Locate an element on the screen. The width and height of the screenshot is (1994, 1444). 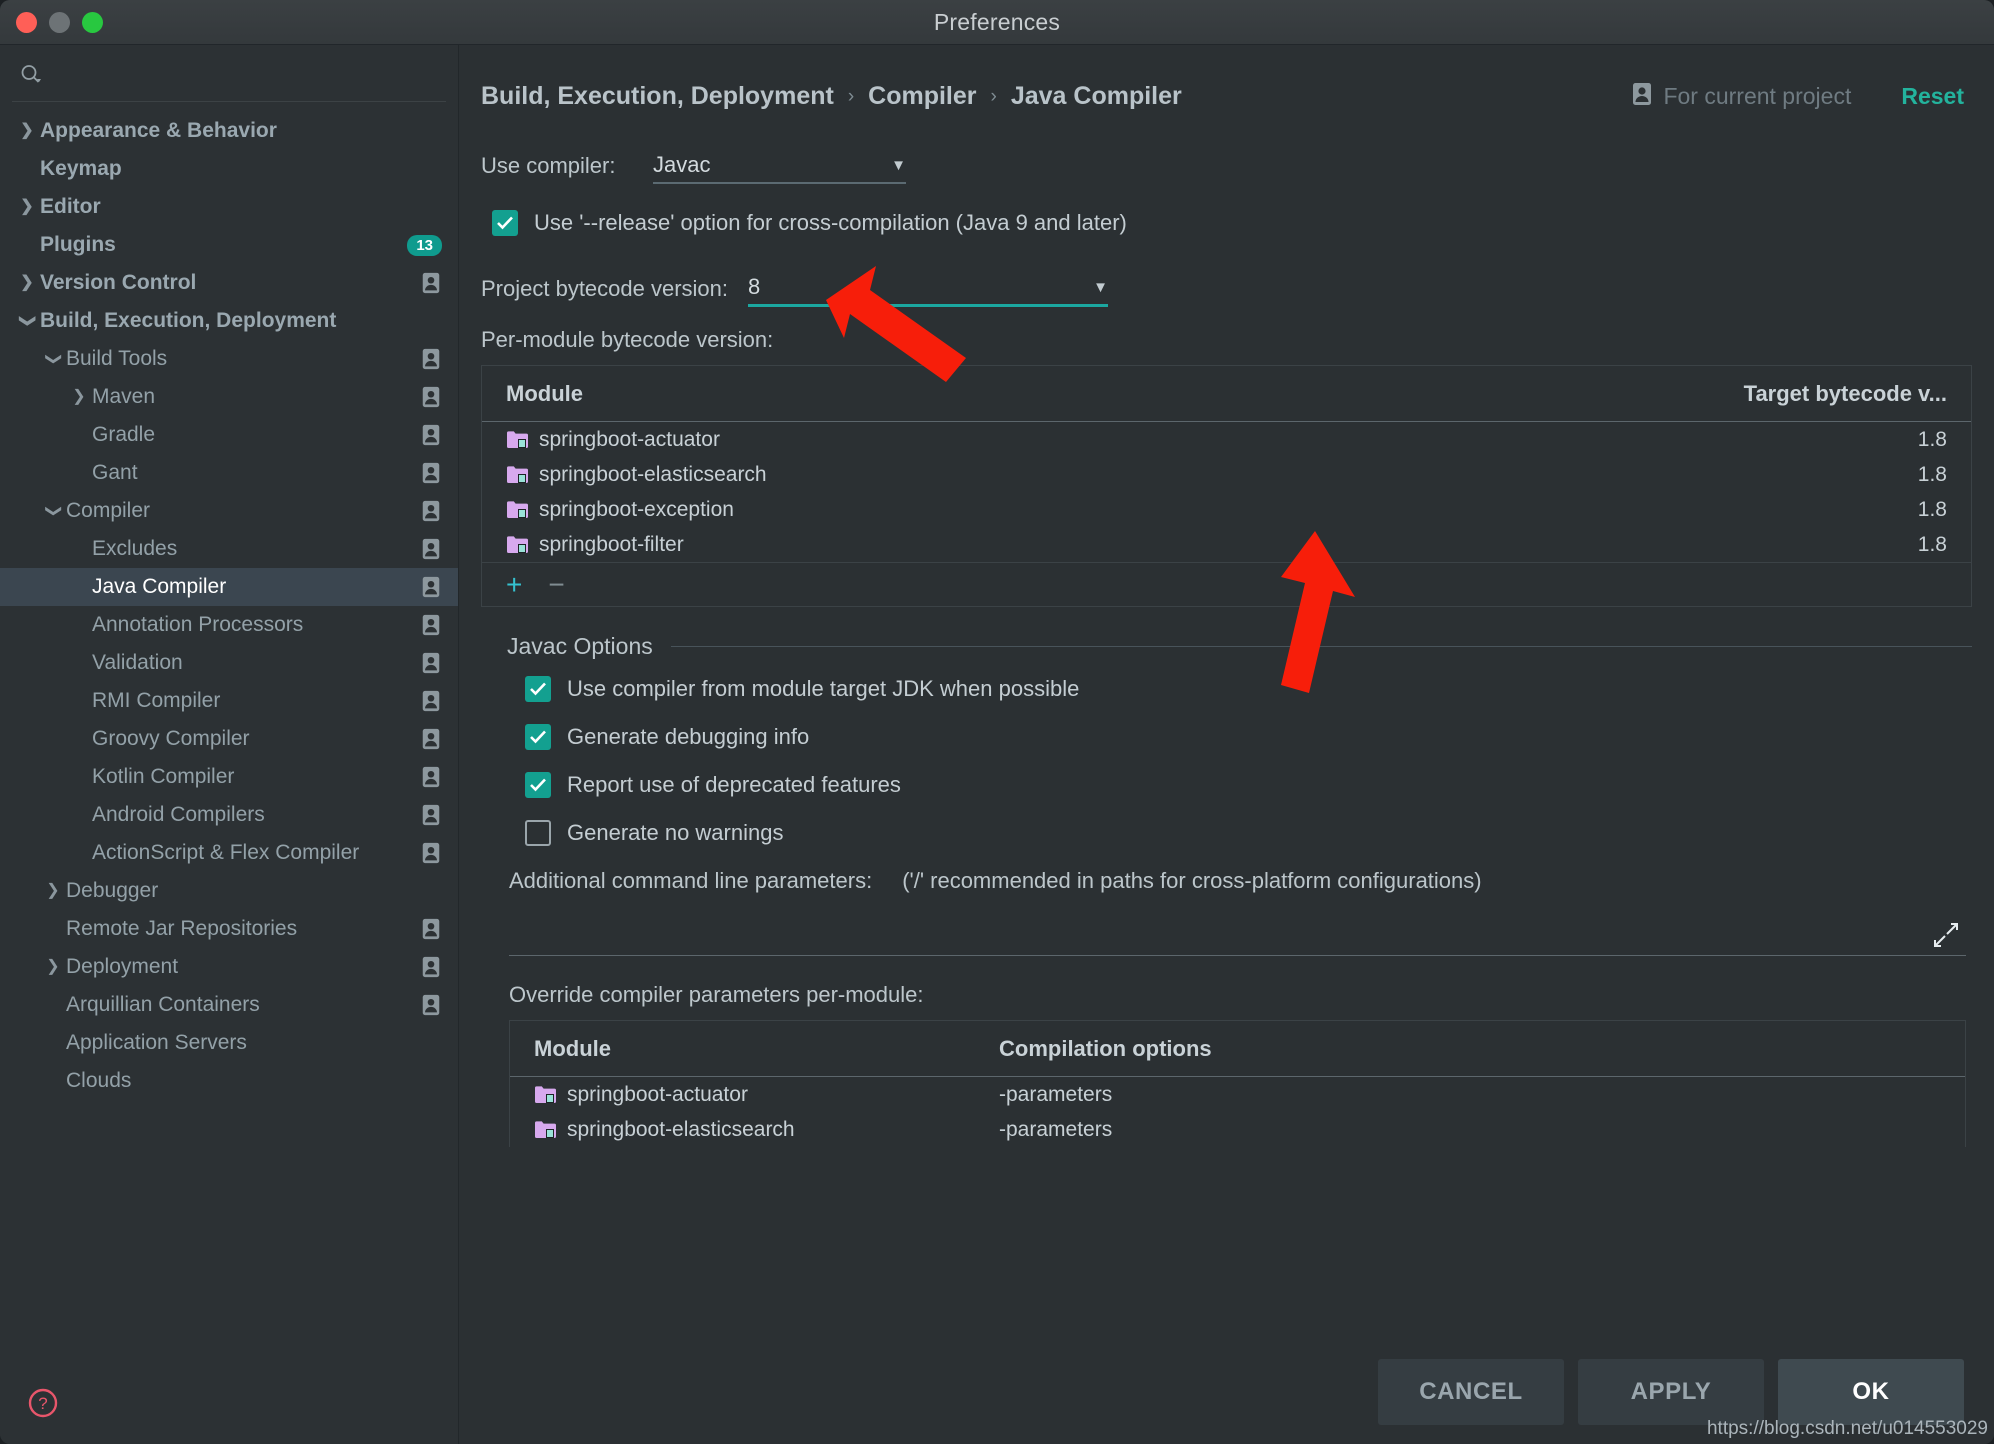
sidebar-search is located at coordinates (229, 75).